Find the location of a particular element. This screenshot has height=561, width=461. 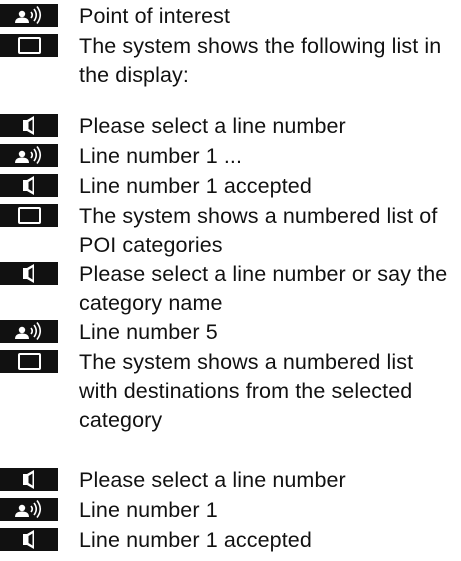

dialog-text: Point of interest is located at coordinates (155, 16).